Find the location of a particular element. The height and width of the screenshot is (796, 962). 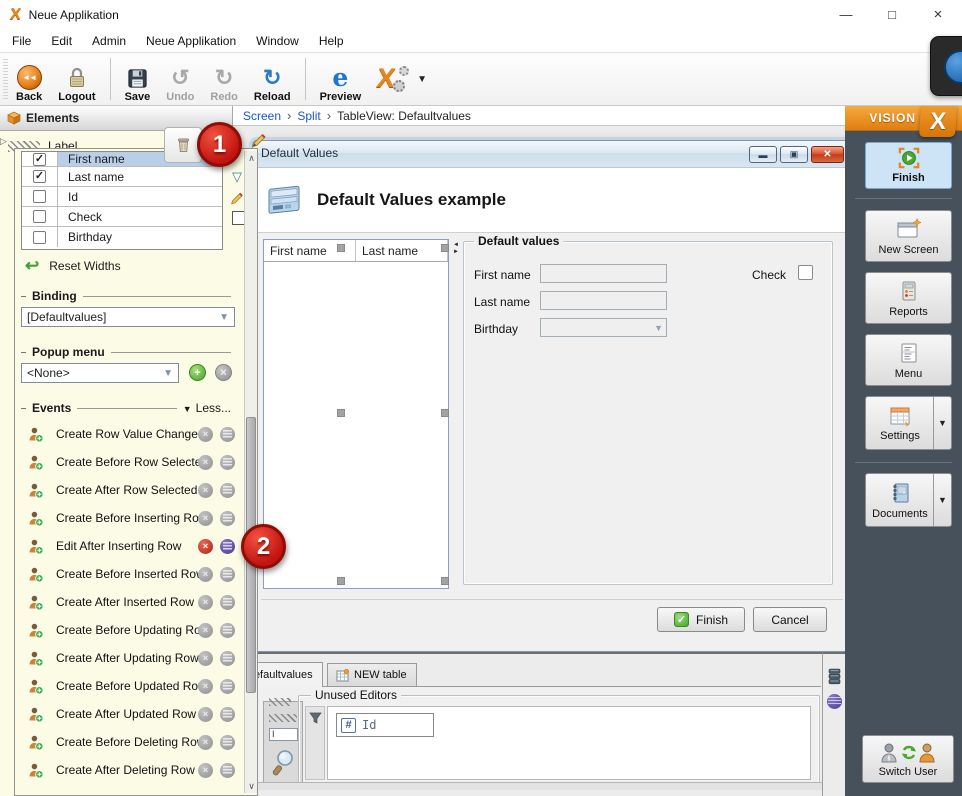

event-row: Create After Row Selected × is located at coordinates (131, 490).